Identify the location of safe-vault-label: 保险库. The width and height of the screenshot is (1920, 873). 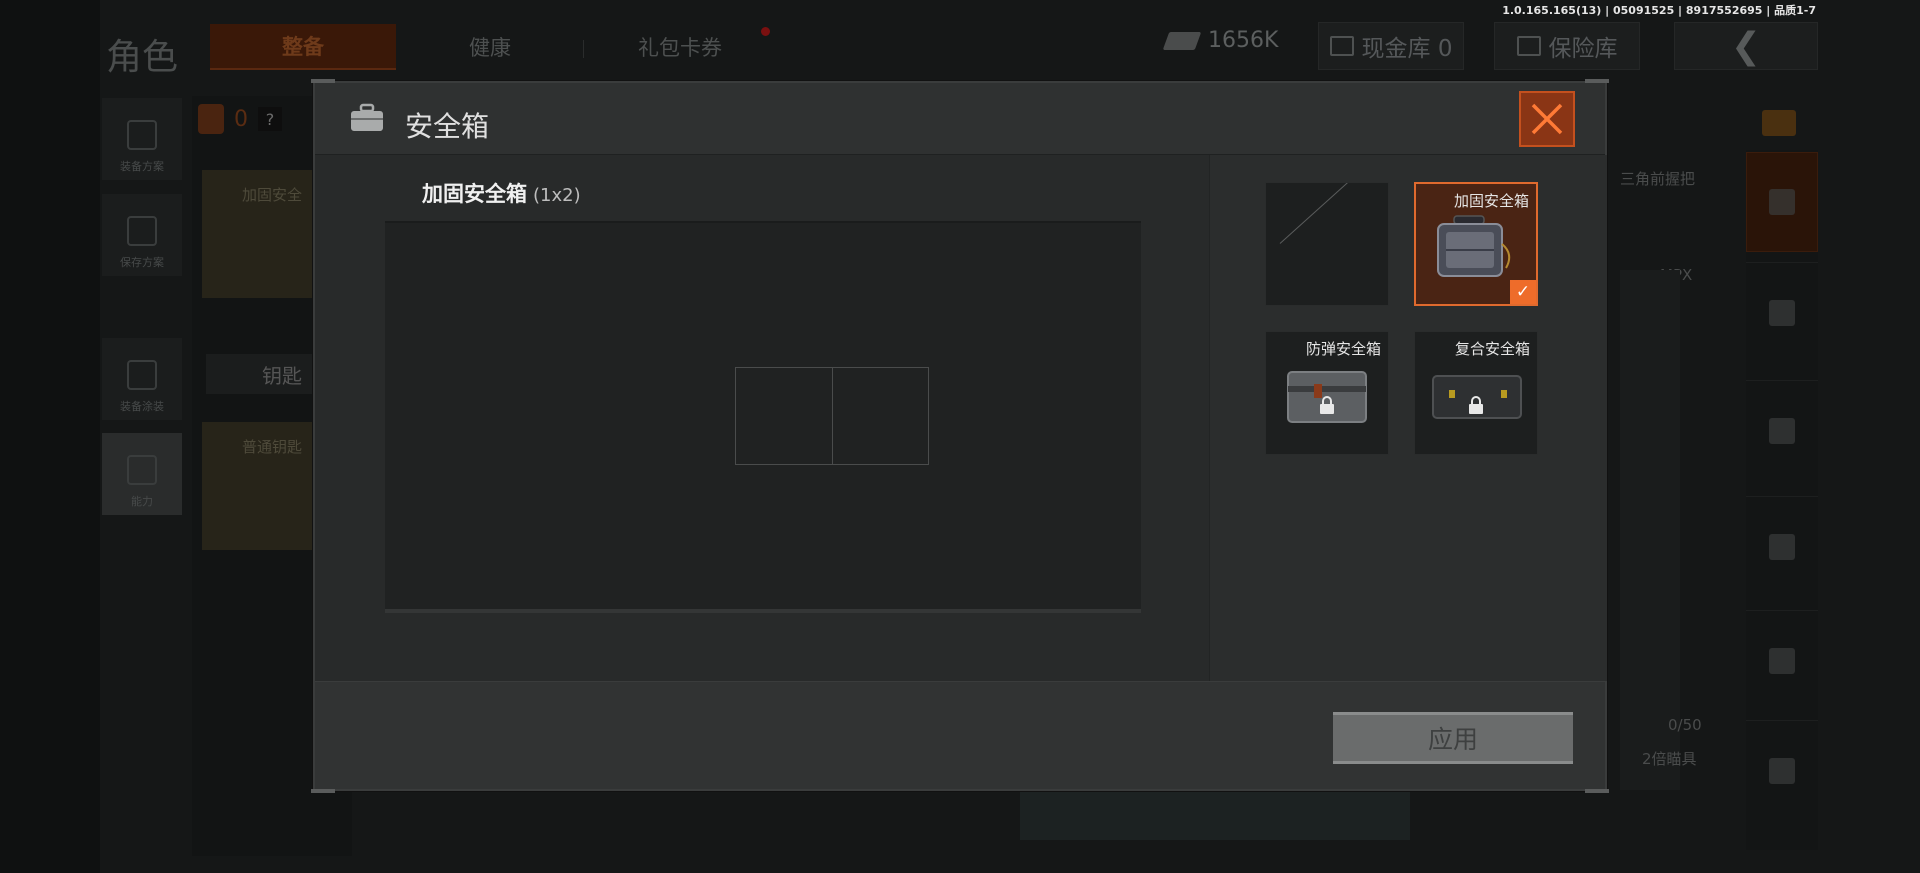
(1583, 49).